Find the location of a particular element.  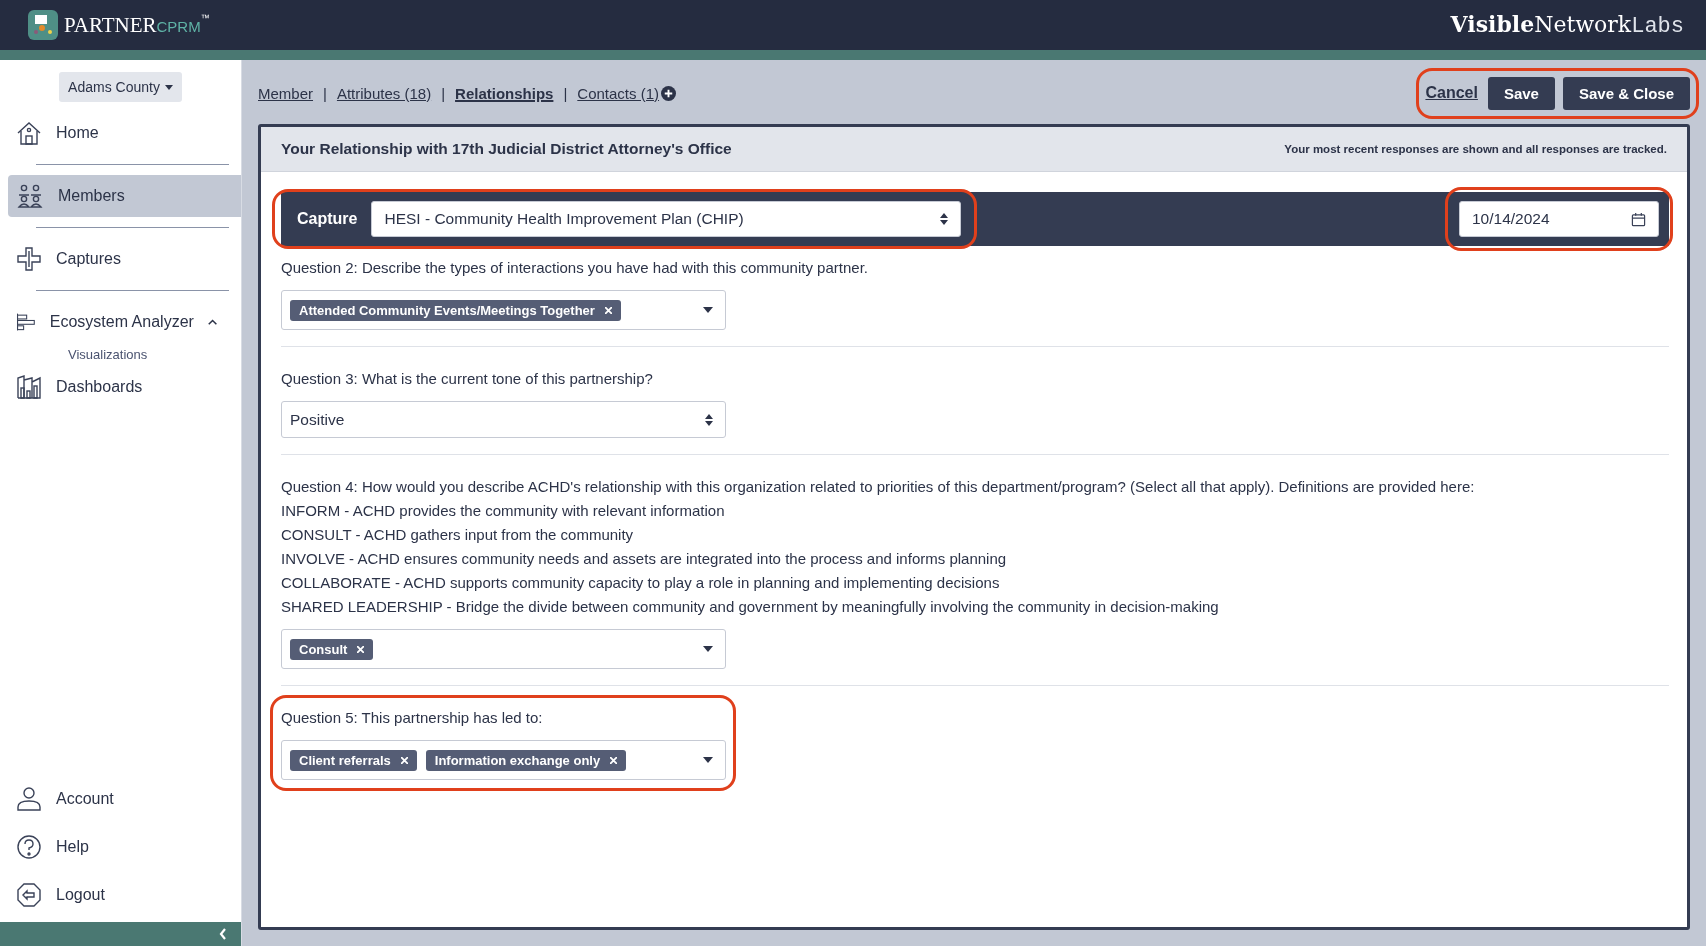

definition-text: SHARED LEADERSHIP - Bridge the divide between community and government by meaningfully involving the community in decision-making is located at coordinates (750, 607).